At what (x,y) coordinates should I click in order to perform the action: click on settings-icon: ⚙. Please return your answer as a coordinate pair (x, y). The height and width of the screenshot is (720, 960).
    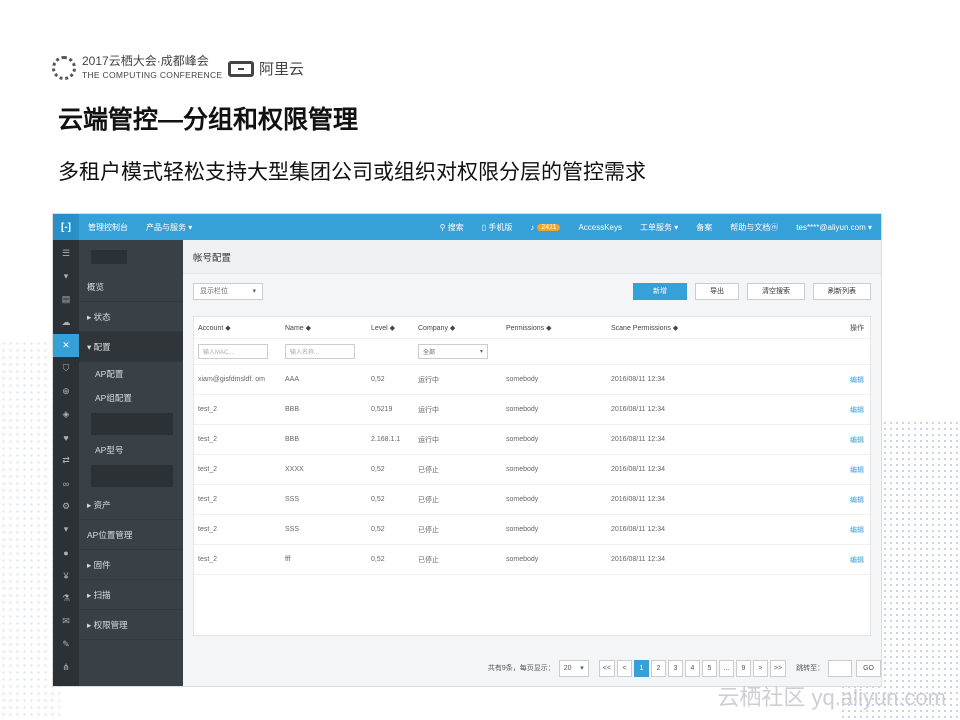
    Looking at the image, I should click on (66, 506).